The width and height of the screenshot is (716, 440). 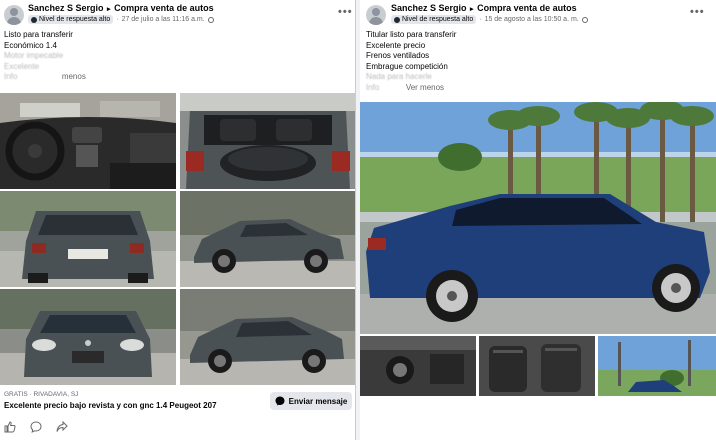 I want to click on post-date: 27 de julio a las 11:16 a.m., so click(x=163, y=19).